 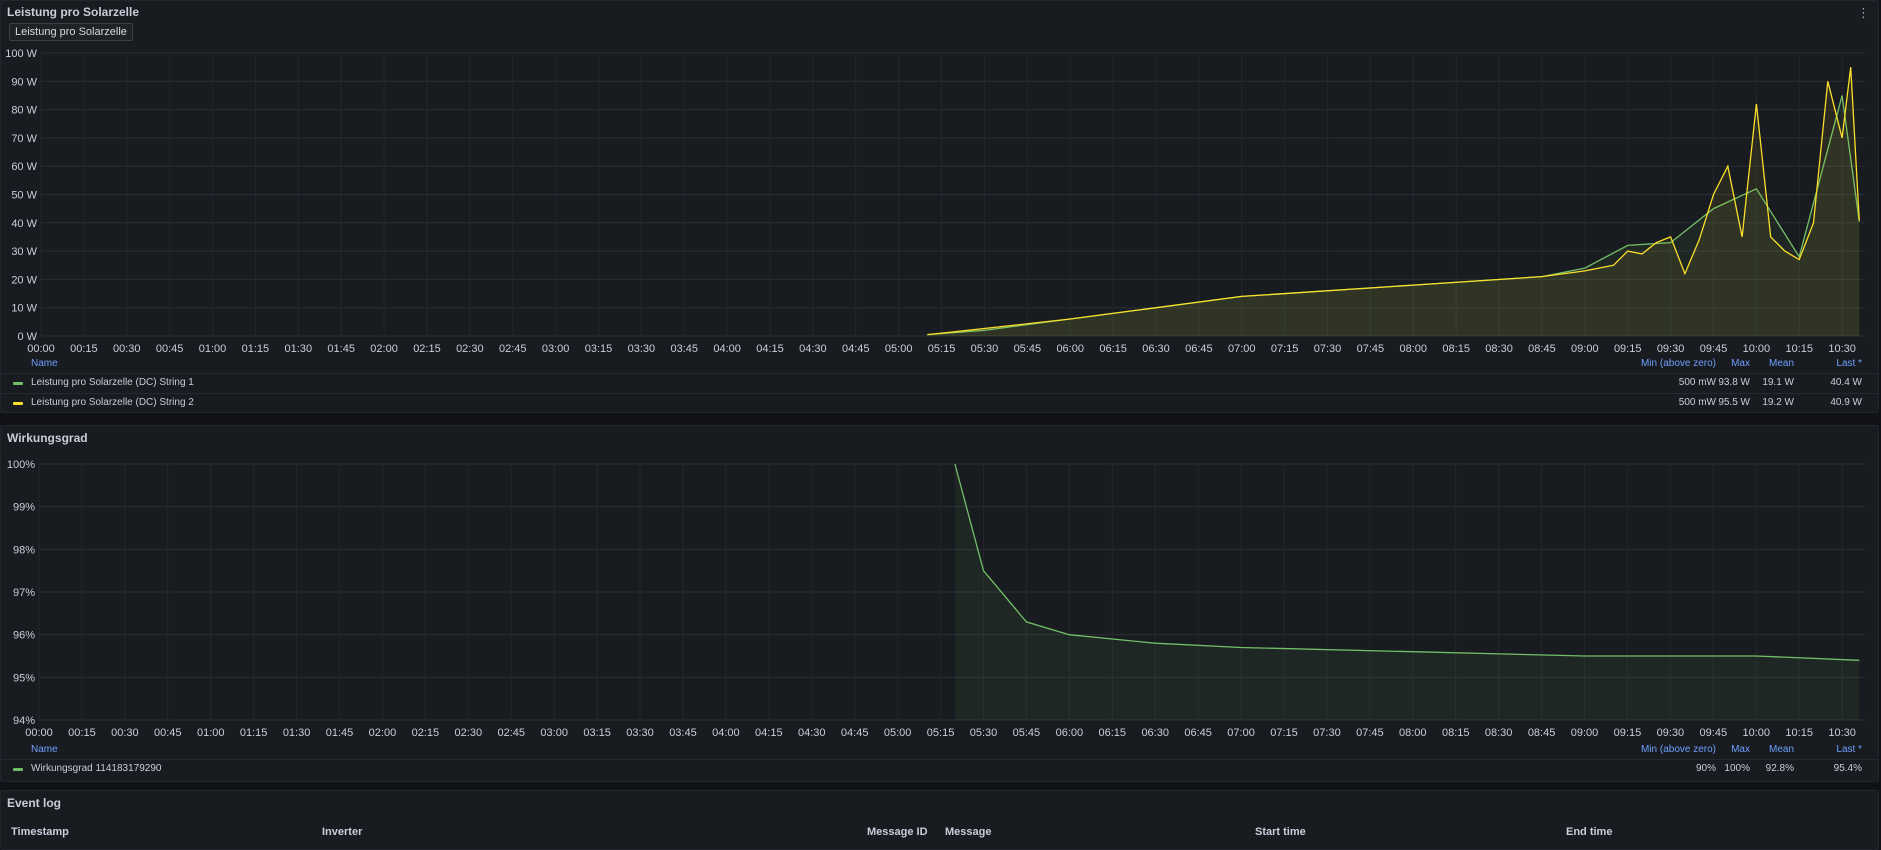 What do you see at coordinates (1778, 402) in the screenshot?
I see `legend-mean-value: 19.2 W` at bounding box center [1778, 402].